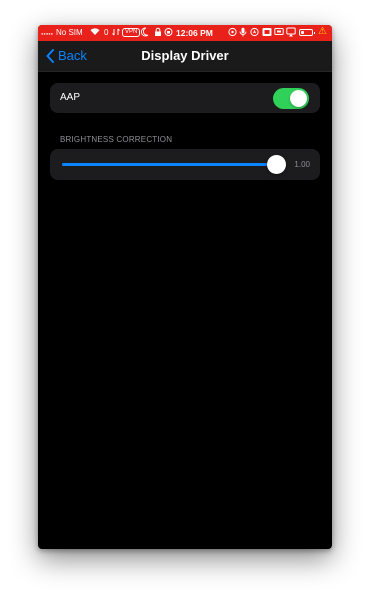 This screenshot has width=370, height=599. I want to click on screen-mirroring-icon, so click(279, 33).